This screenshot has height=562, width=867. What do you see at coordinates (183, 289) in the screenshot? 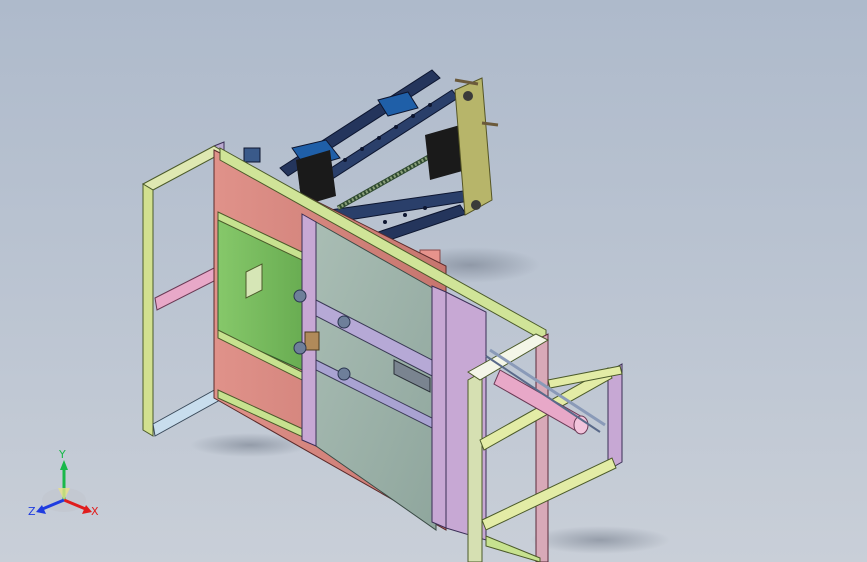
I see `left-frame` at bounding box center [183, 289].